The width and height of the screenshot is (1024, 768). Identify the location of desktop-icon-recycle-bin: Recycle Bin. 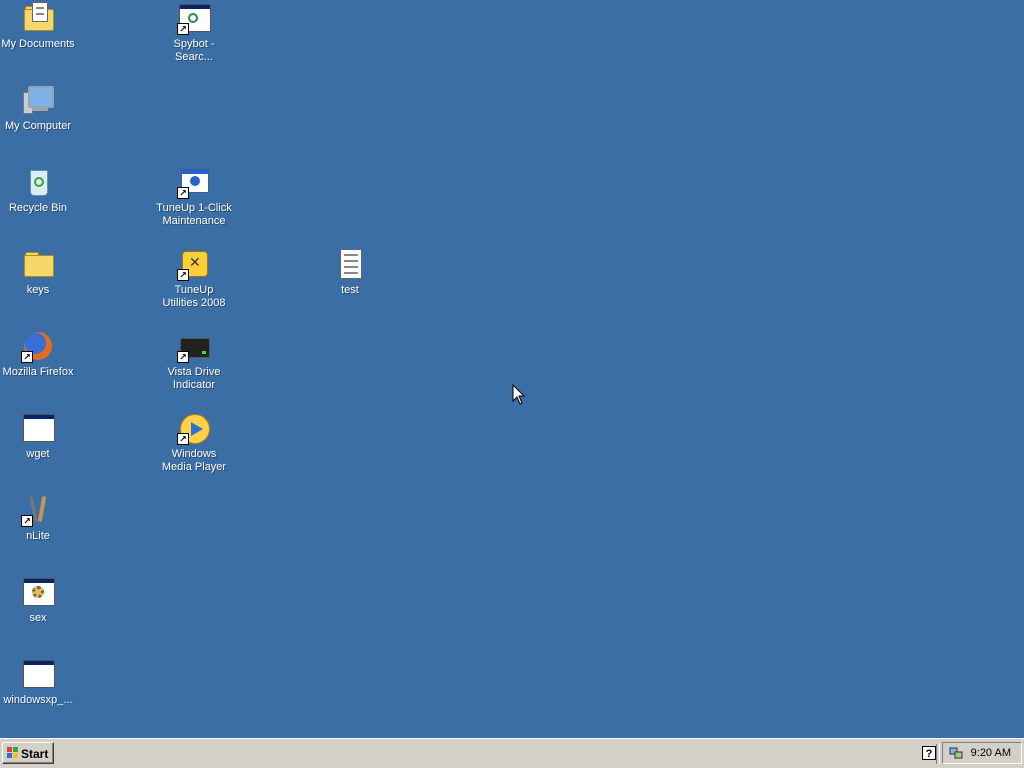
(38, 190).